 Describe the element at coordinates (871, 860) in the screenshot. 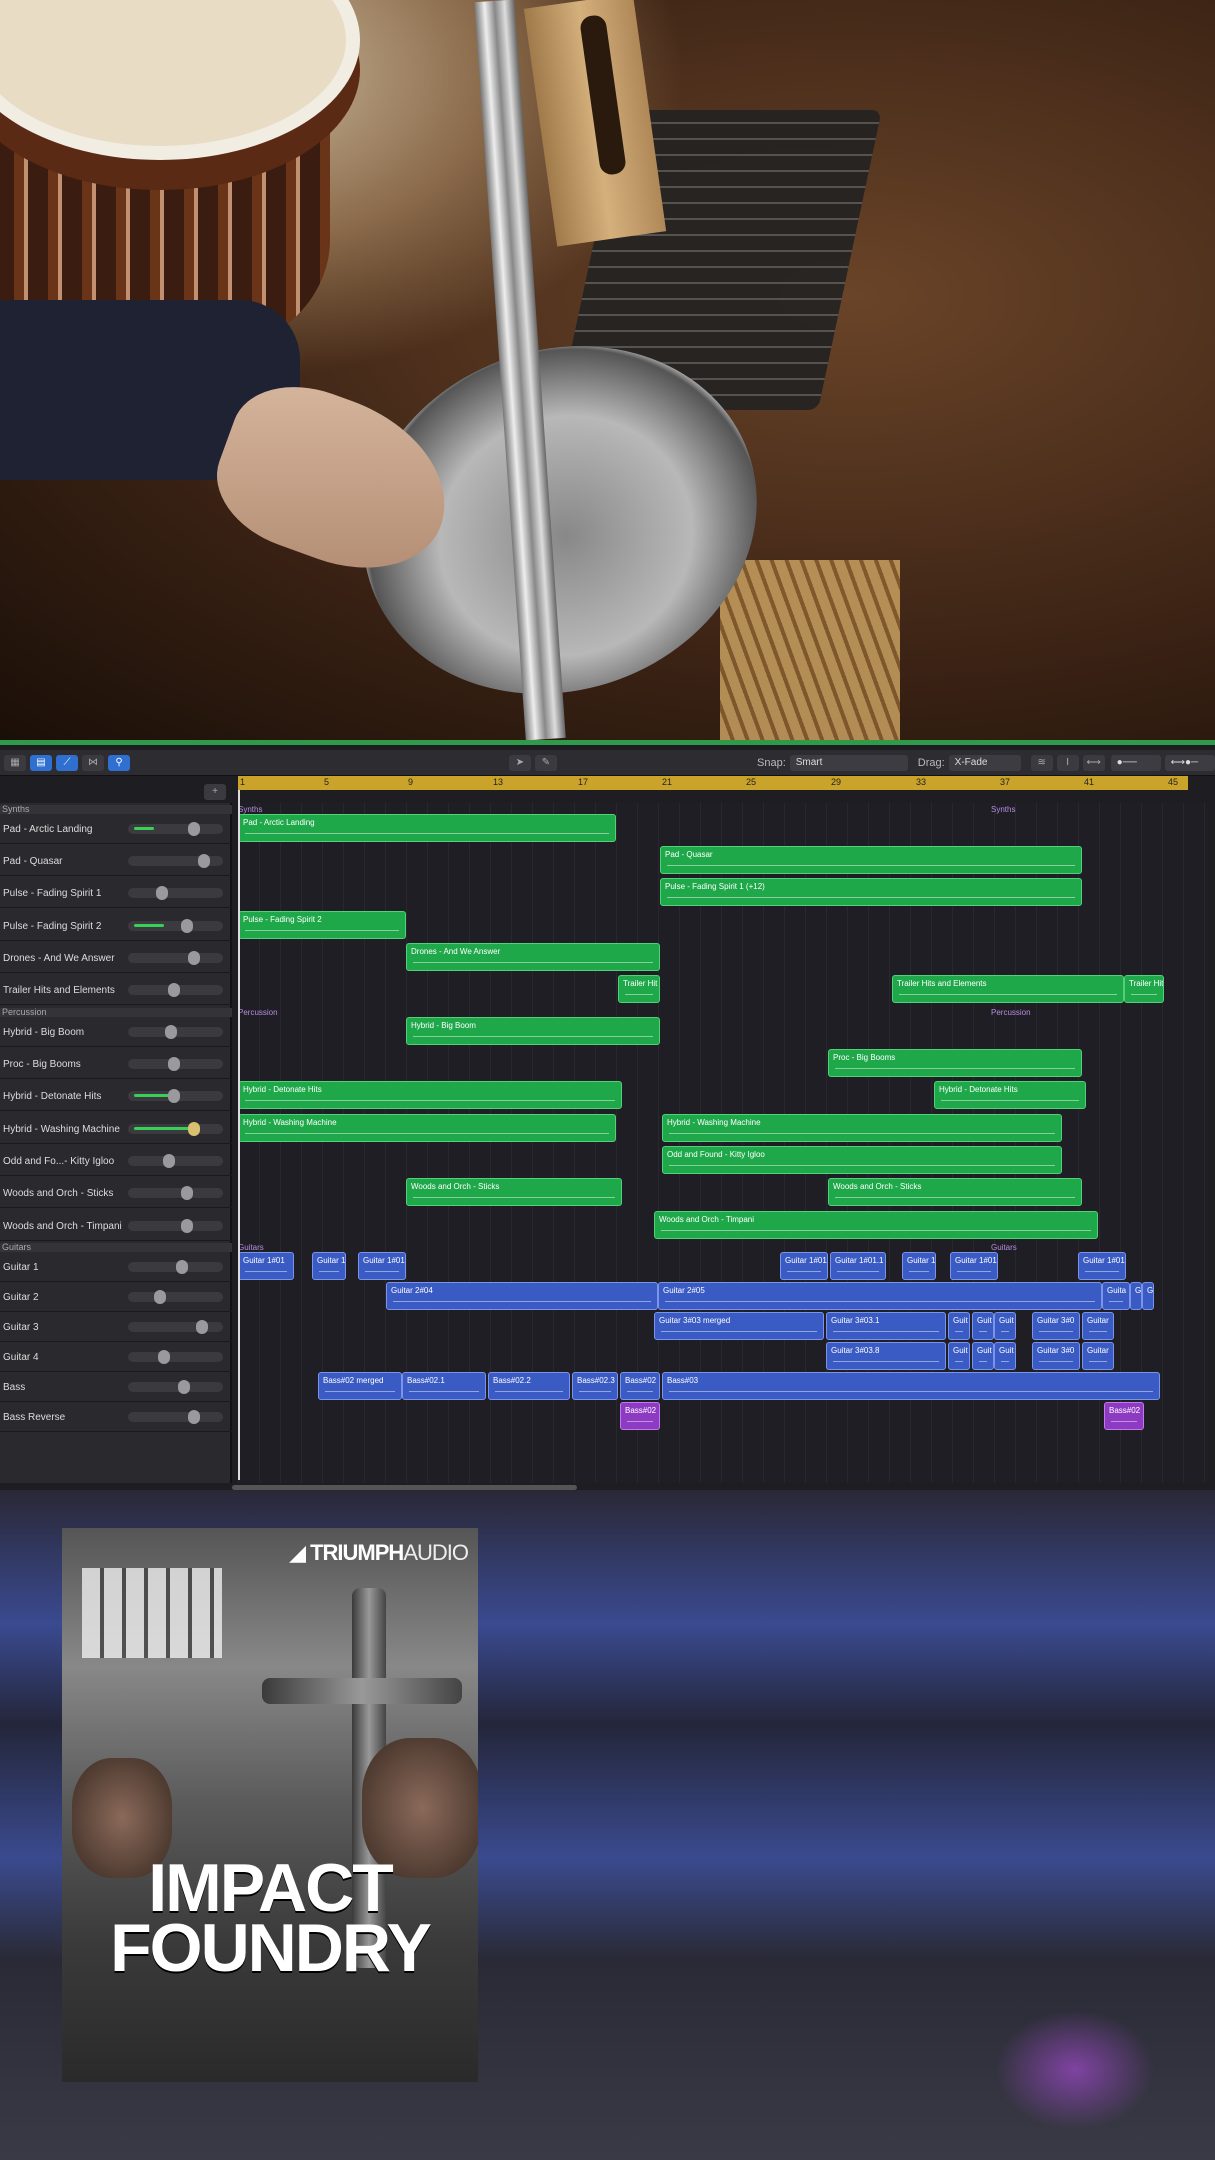

I see `region: Pad - Quasar` at that location.